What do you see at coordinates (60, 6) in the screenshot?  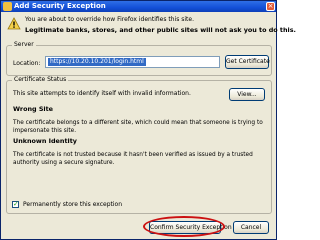 I see `window-title: Add Security Exception` at bounding box center [60, 6].